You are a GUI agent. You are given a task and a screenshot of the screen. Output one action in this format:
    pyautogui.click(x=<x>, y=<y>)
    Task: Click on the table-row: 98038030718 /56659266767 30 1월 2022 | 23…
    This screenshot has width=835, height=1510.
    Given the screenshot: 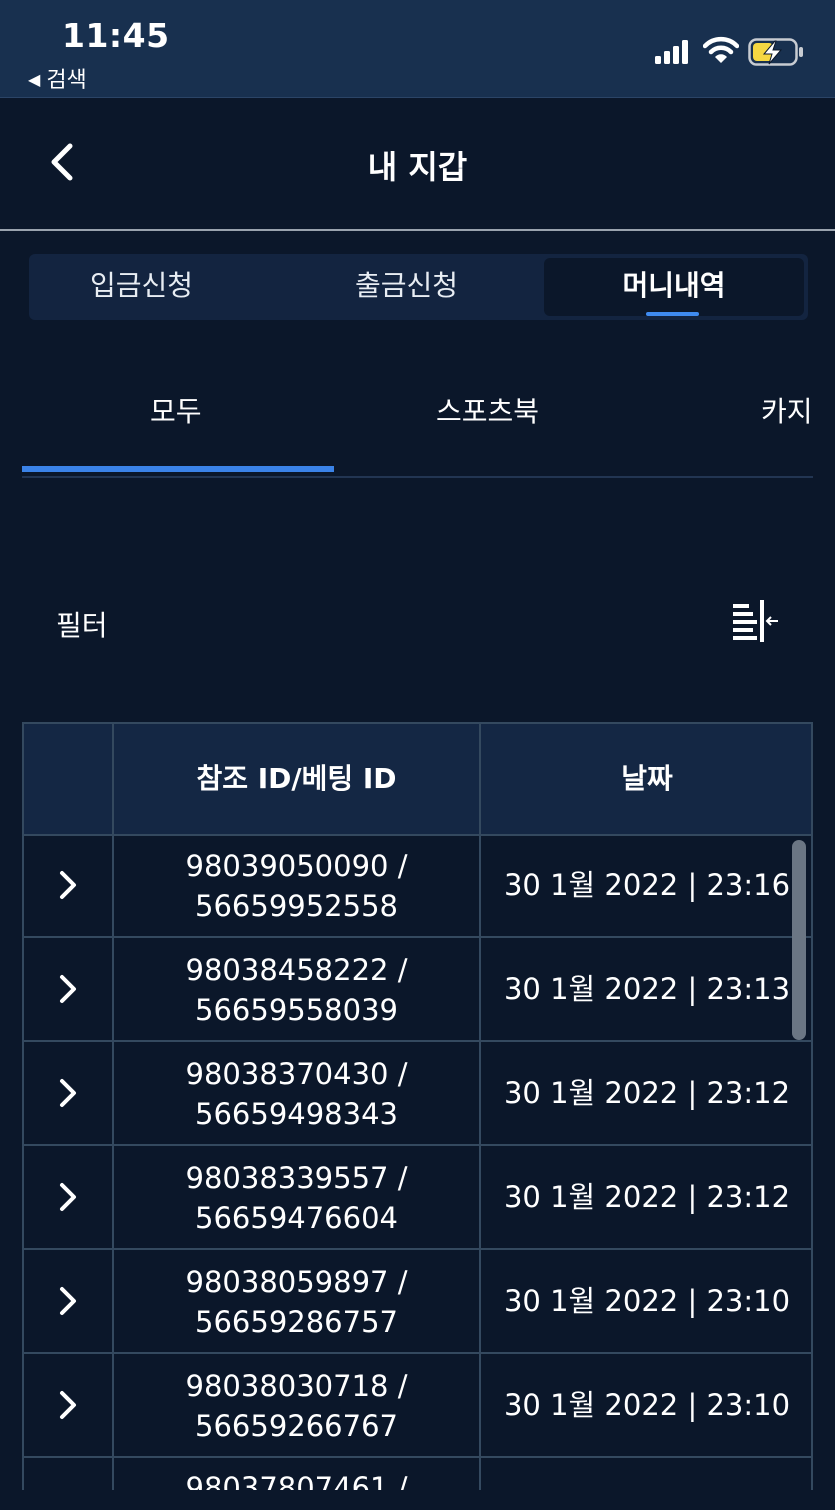 What is the action you would take?
    pyautogui.click(x=417, y=1406)
    